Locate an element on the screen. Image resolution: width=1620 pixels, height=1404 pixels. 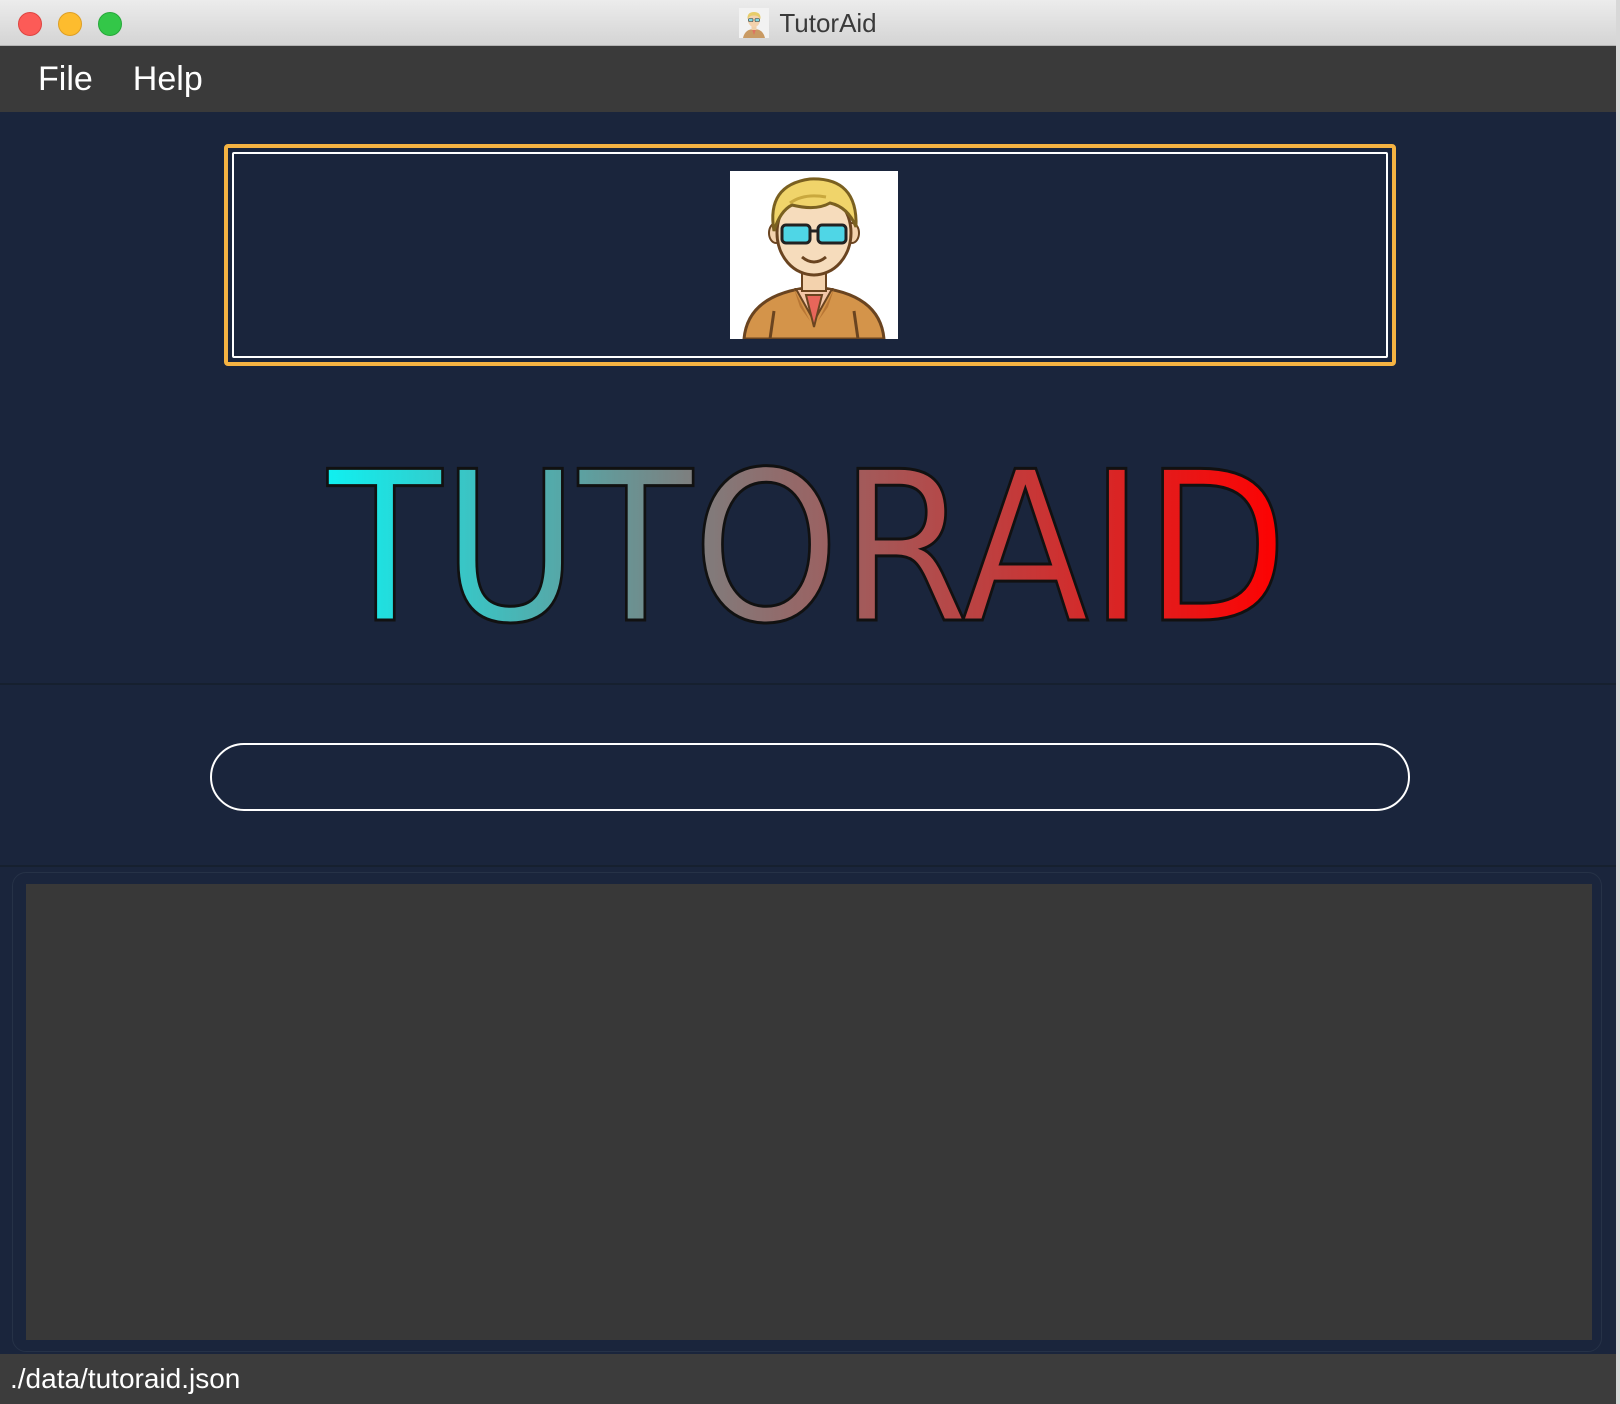
header-banner is located at coordinates (810, 255).